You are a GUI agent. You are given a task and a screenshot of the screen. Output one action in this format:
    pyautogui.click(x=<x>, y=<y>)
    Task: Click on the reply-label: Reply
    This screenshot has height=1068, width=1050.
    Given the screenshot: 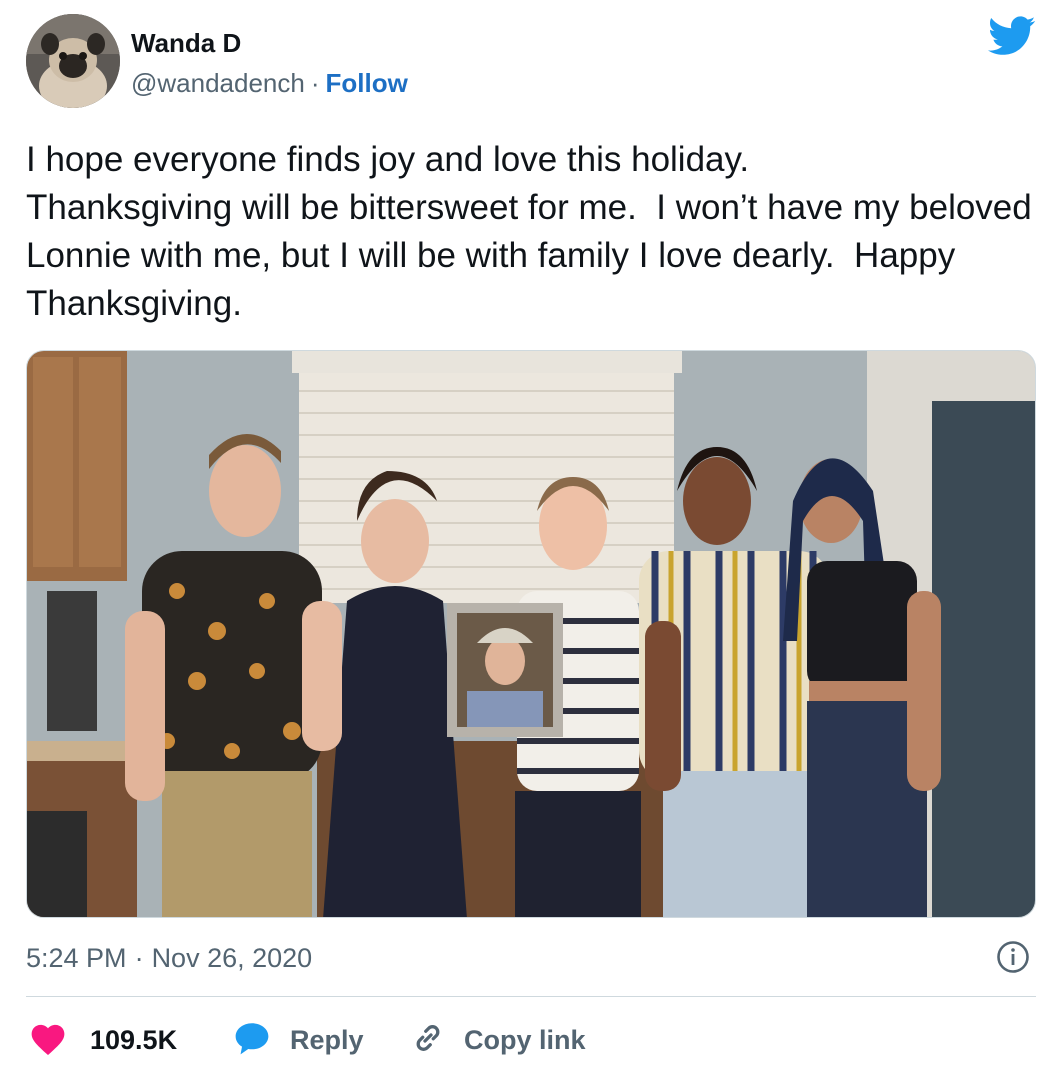 What is the action you would take?
    pyautogui.click(x=327, y=1039)
    